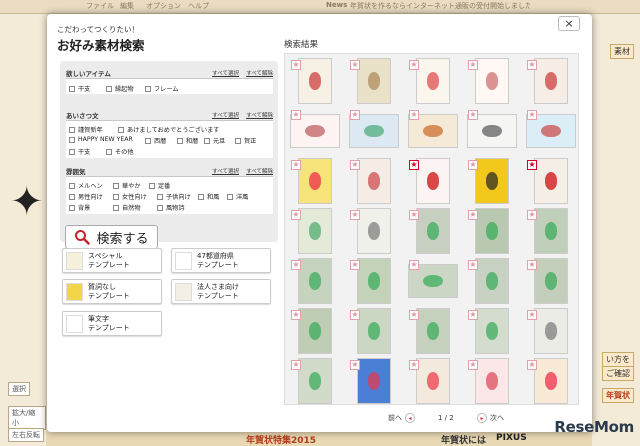  Describe the element at coordinates (618, 373) in the screenshot. I see `right-help-2: ご確認` at that location.